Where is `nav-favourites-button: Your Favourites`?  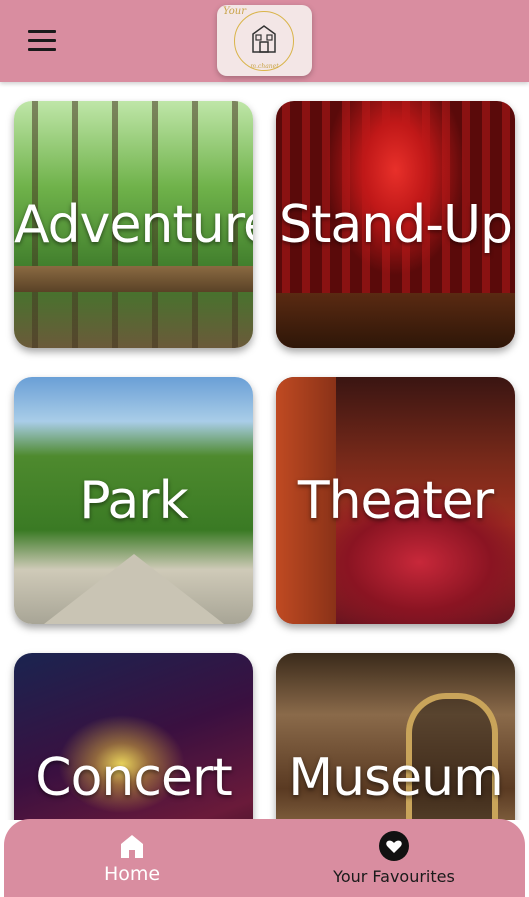 nav-favourites-button: Your Favourites is located at coordinates (394, 861).